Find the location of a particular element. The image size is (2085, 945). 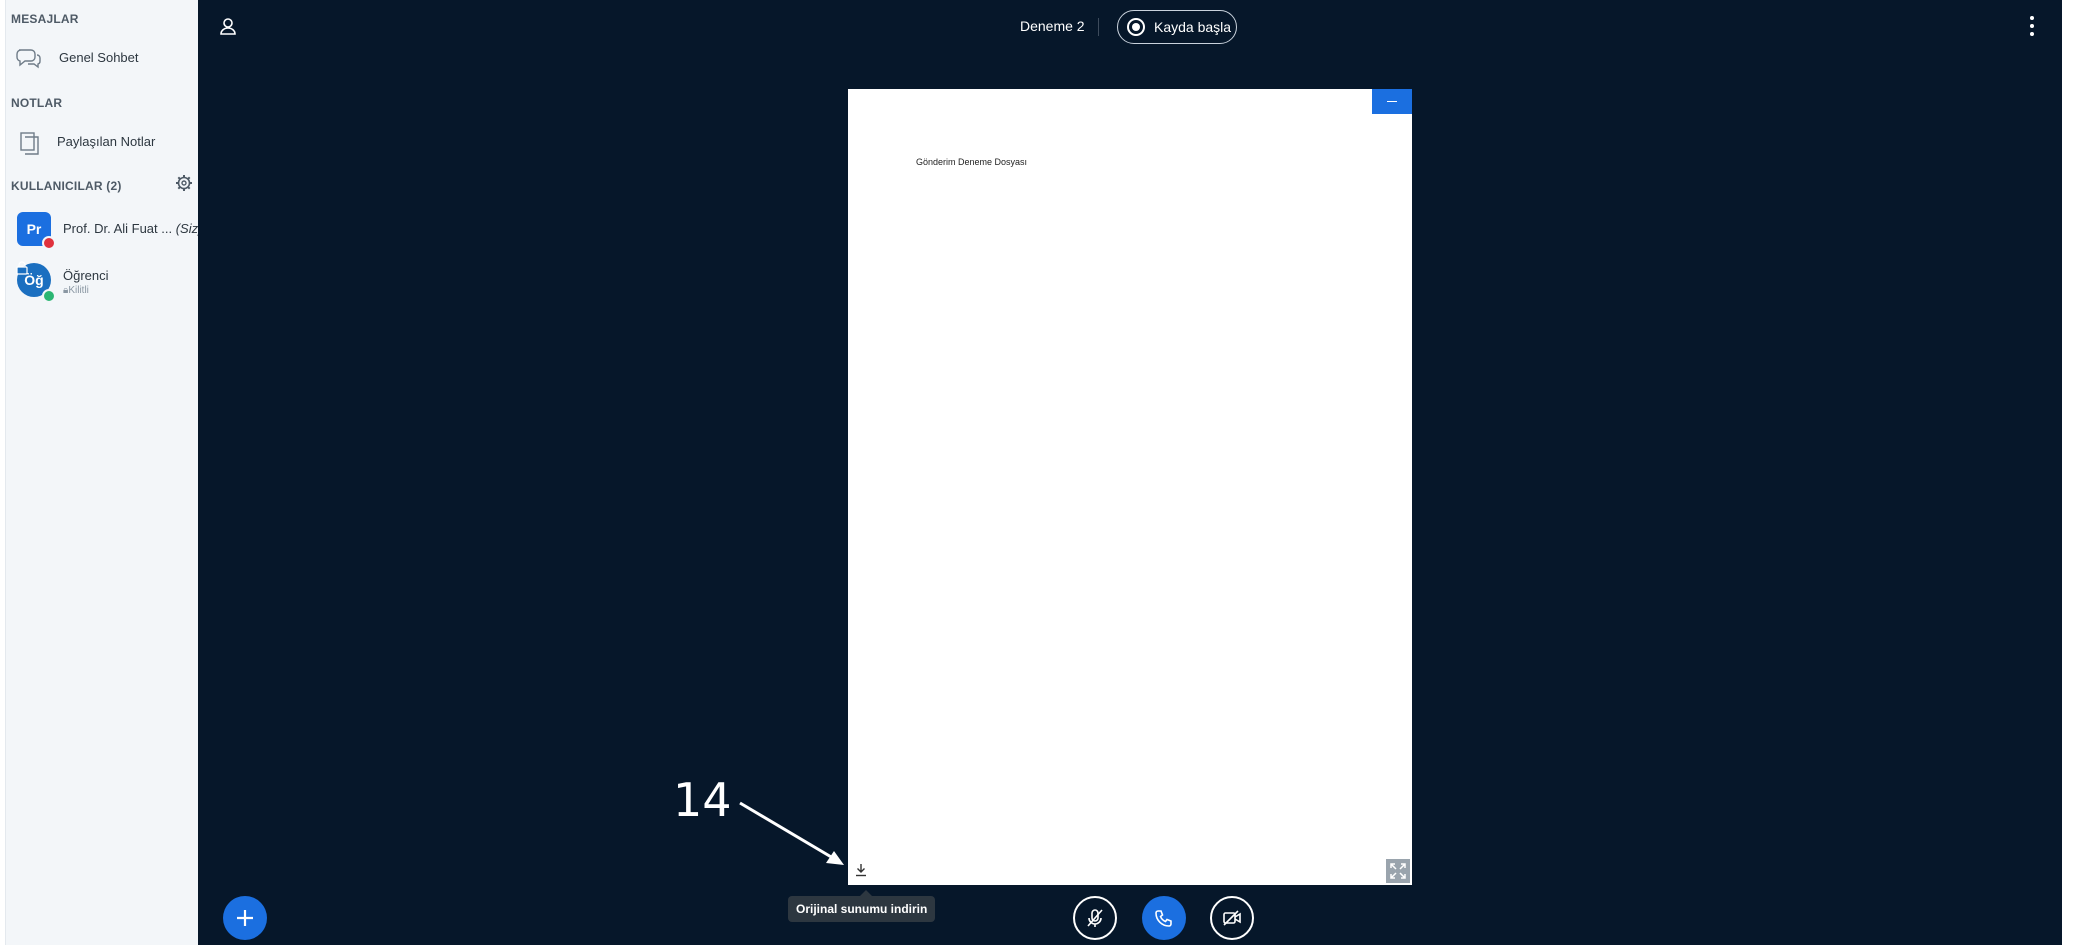

user-name: Prof. Dr. Ali Fuat ... (Siz) is located at coordinates (133, 228).